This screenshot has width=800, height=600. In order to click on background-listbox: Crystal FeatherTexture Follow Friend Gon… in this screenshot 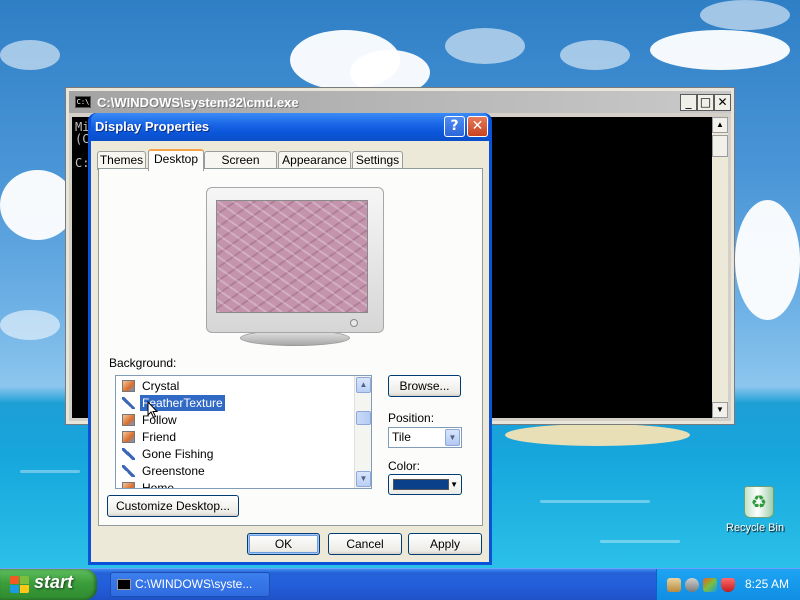, I will do `click(243, 432)`.